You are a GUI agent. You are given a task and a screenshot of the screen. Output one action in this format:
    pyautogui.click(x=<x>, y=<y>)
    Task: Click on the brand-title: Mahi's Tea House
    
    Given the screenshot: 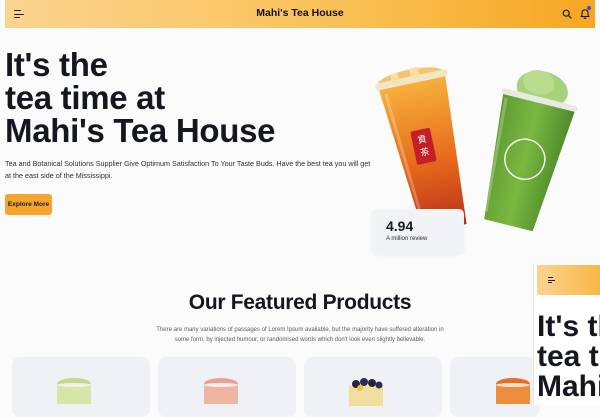 What is the action you would take?
    pyautogui.click(x=300, y=13)
    